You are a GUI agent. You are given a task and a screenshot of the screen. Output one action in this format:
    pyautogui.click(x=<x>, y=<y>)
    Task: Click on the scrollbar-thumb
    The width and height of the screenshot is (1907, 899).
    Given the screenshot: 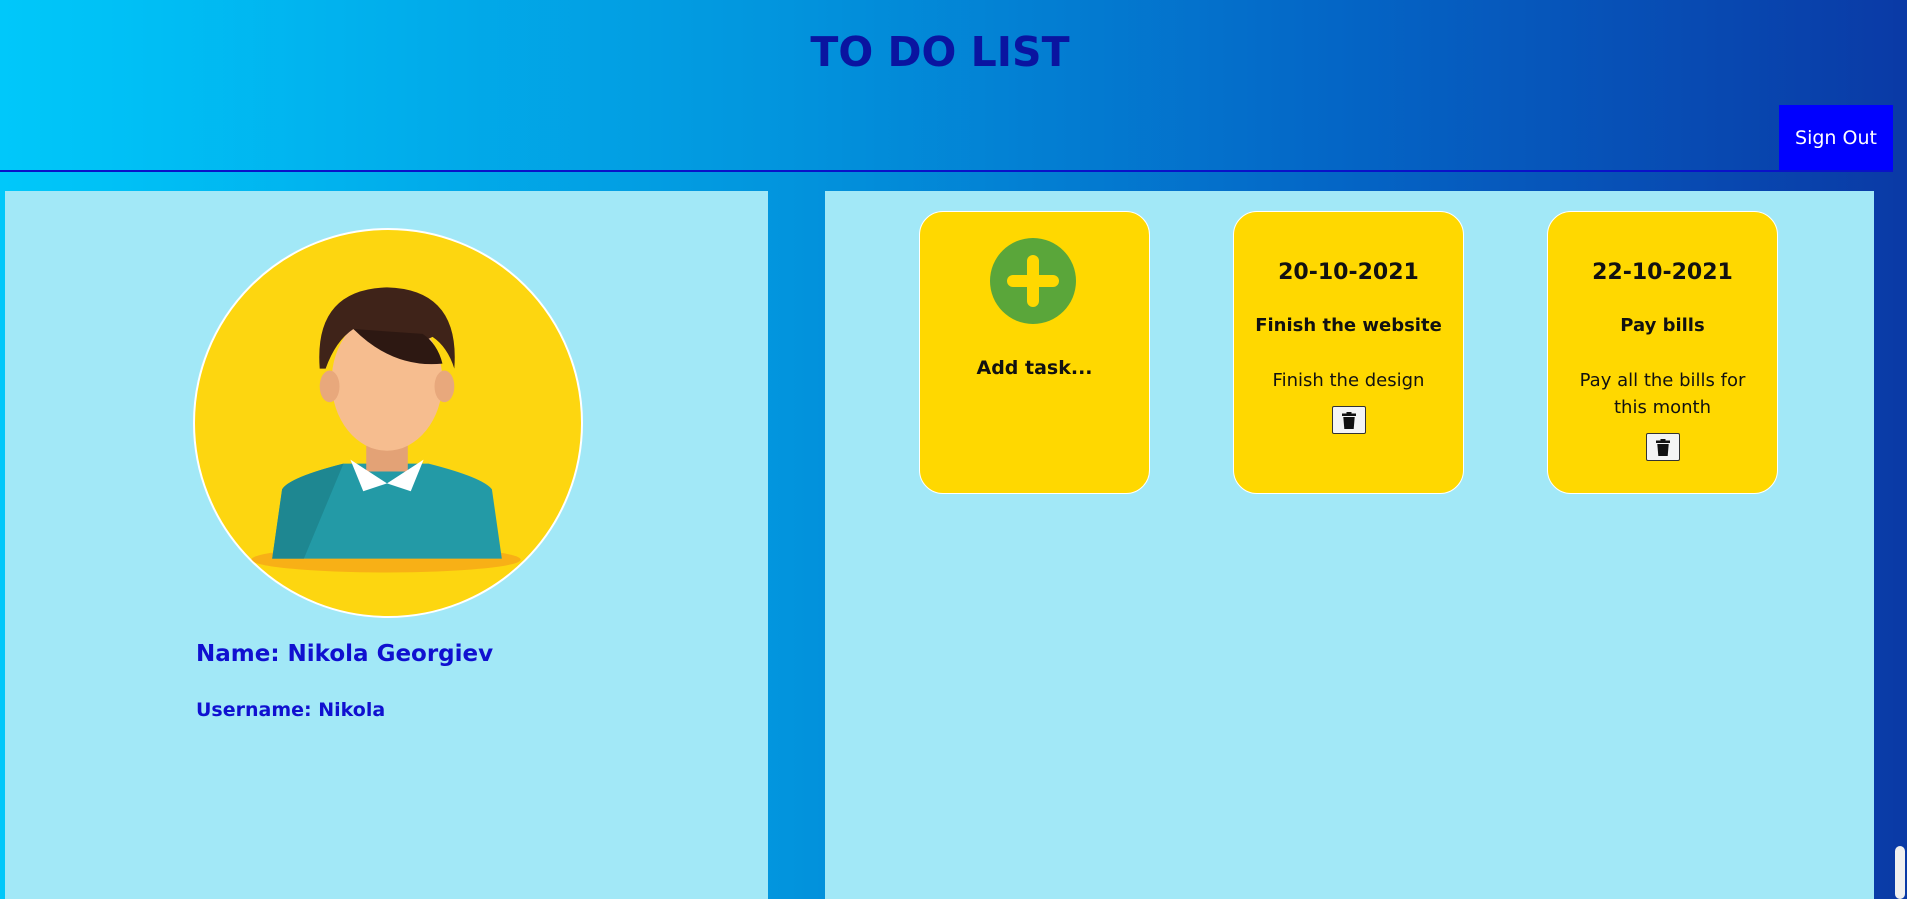 What is the action you would take?
    pyautogui.click(x=1900, y=872)
    